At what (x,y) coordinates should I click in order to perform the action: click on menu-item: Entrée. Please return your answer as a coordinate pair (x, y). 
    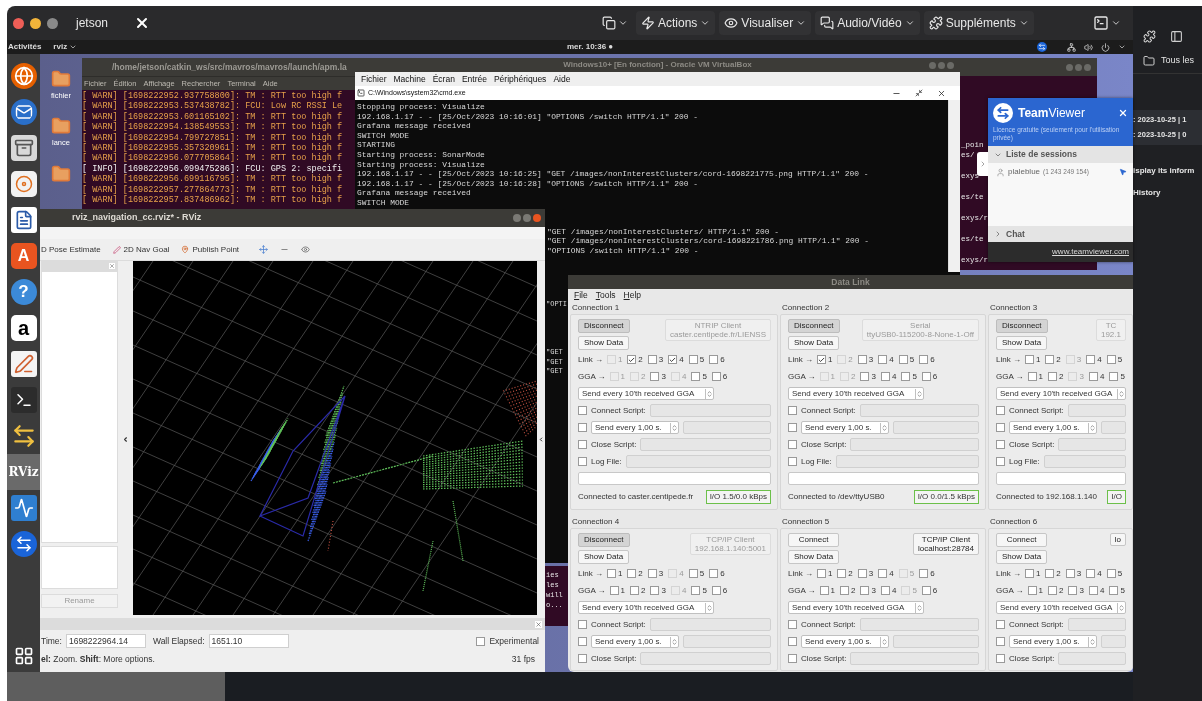
    Looking at the image, I should click on (474, 79).